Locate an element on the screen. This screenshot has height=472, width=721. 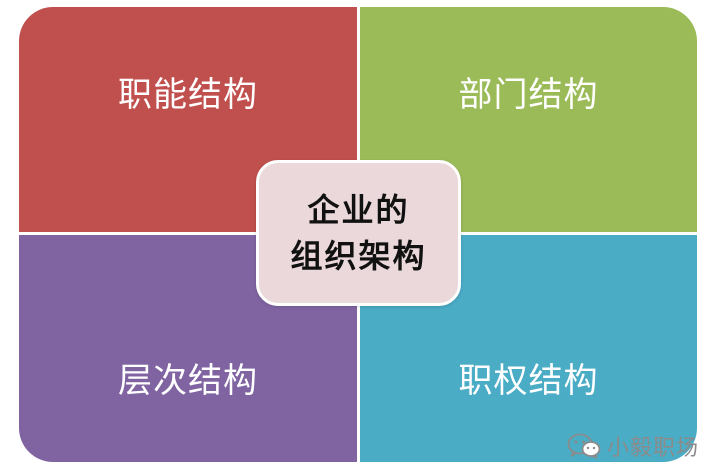
watermark-text: 小毅职场 is located at coordinates (652, 448).